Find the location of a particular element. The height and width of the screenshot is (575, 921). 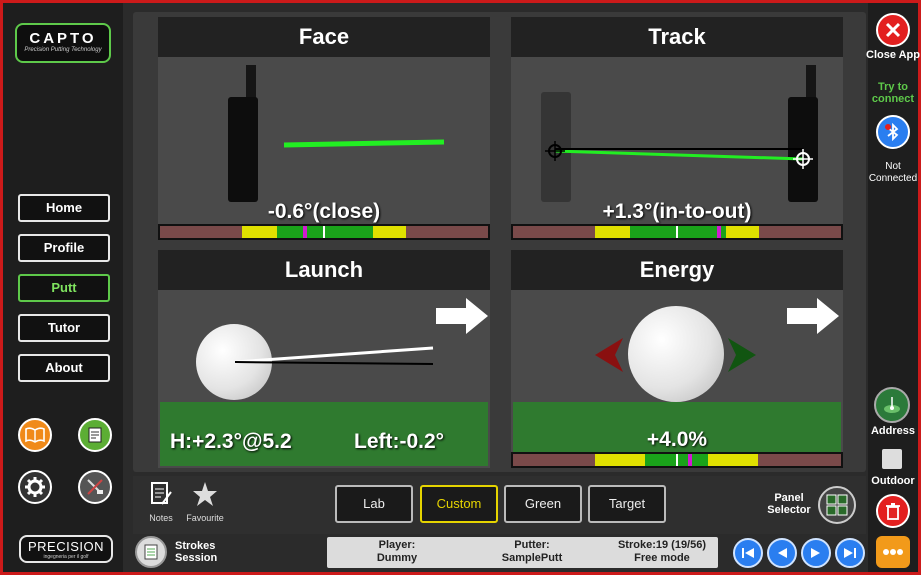

previous-stroke-button is located at coordinates (782, 553).